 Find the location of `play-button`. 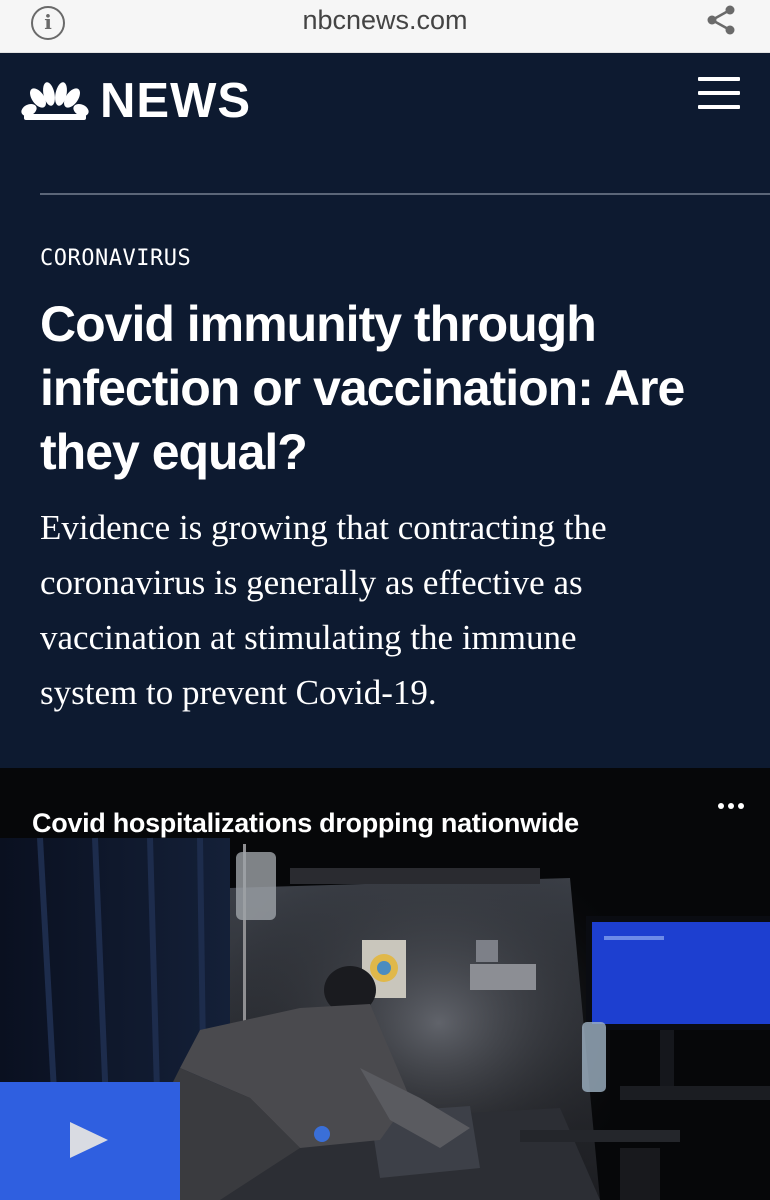

play-button is located at coordinates (90, 1141).